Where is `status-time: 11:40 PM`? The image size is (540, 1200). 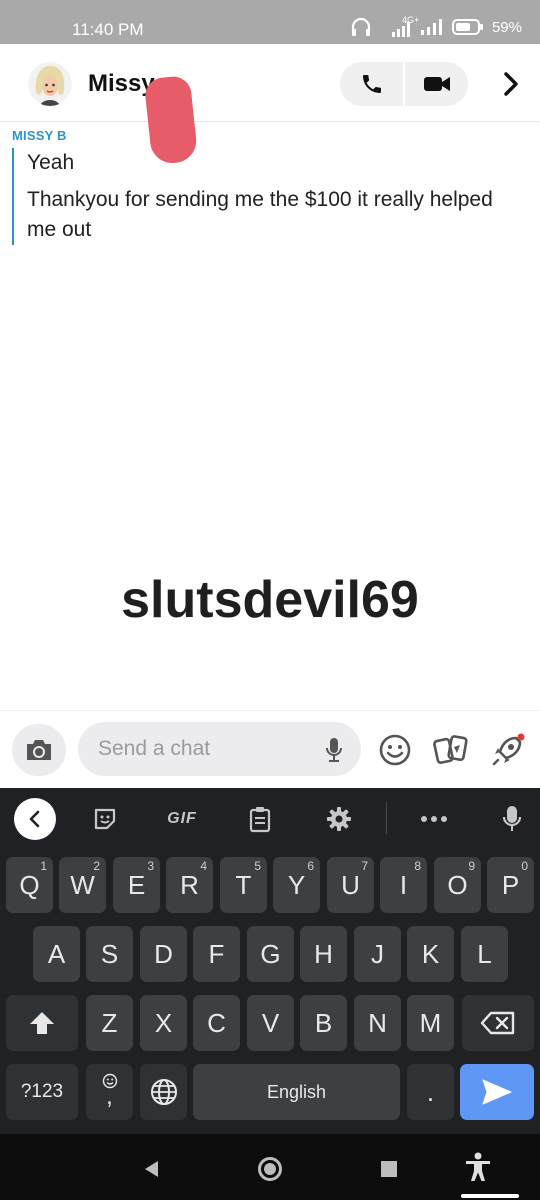
status-time: 11:40 PM is located at coordinates (108, 29).